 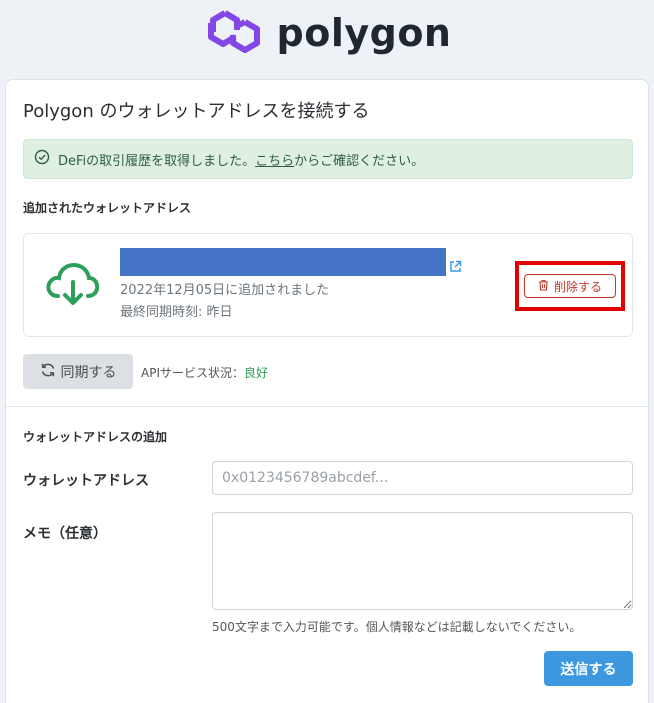 I want to click on polygon-logo-icon, so click(x=235, y=33).